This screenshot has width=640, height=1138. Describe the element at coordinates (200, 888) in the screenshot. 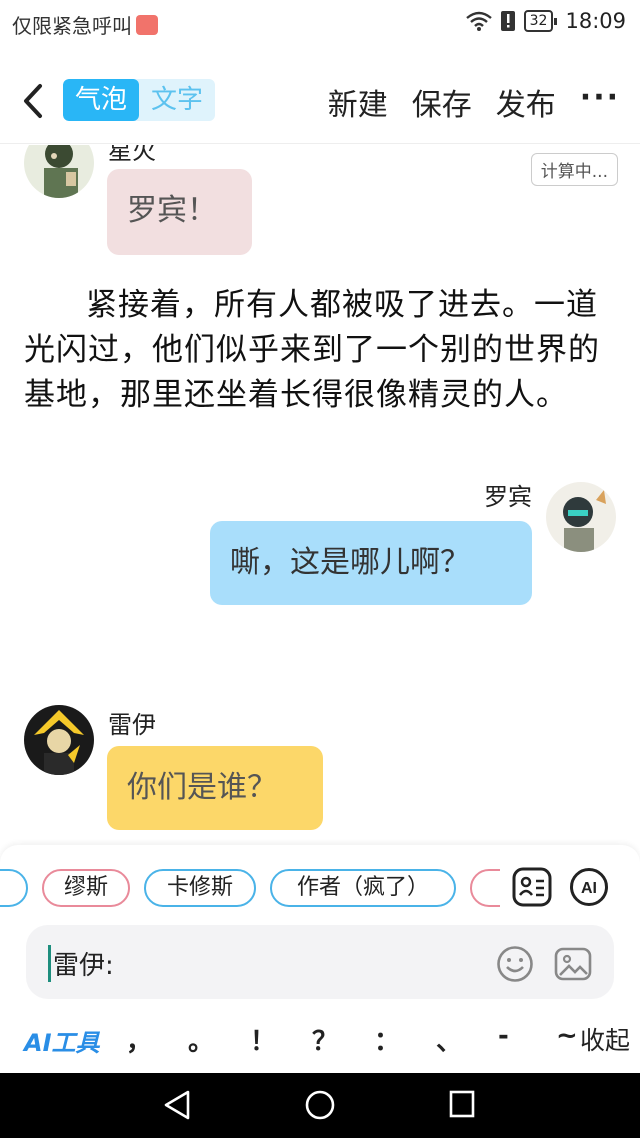

I see `chip-character: 卡修斯` at that location.